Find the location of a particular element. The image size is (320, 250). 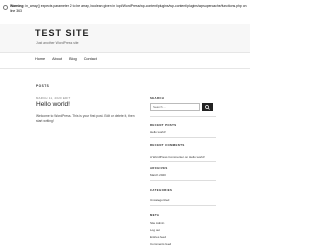

archives-title: ARCHIVES is located at coordinates (159, 168).